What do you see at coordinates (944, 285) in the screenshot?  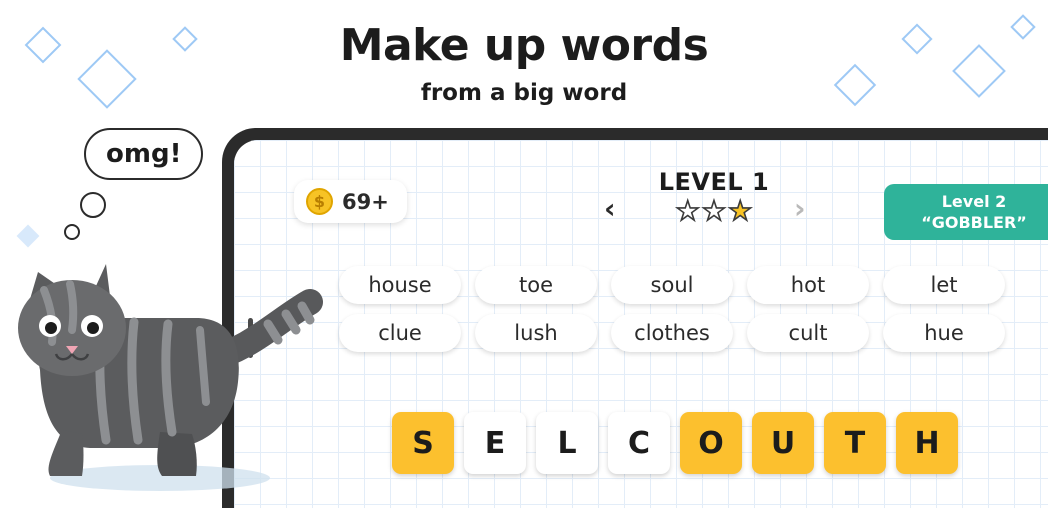 I see `word-chip: let` at bounding box center [944, 285].